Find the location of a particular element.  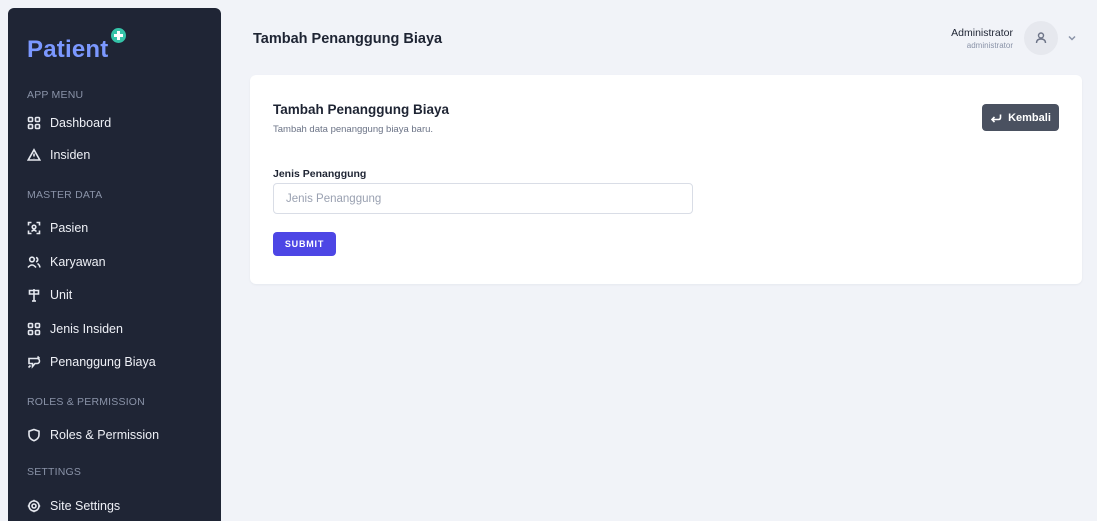

chevron-down-icon is located at coordinates (1073, 38).